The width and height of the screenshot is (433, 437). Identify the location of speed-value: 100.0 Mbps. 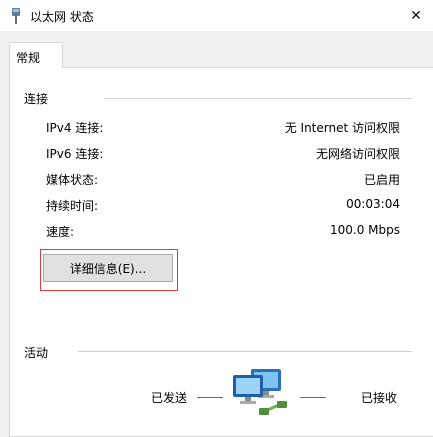
(364, 230).